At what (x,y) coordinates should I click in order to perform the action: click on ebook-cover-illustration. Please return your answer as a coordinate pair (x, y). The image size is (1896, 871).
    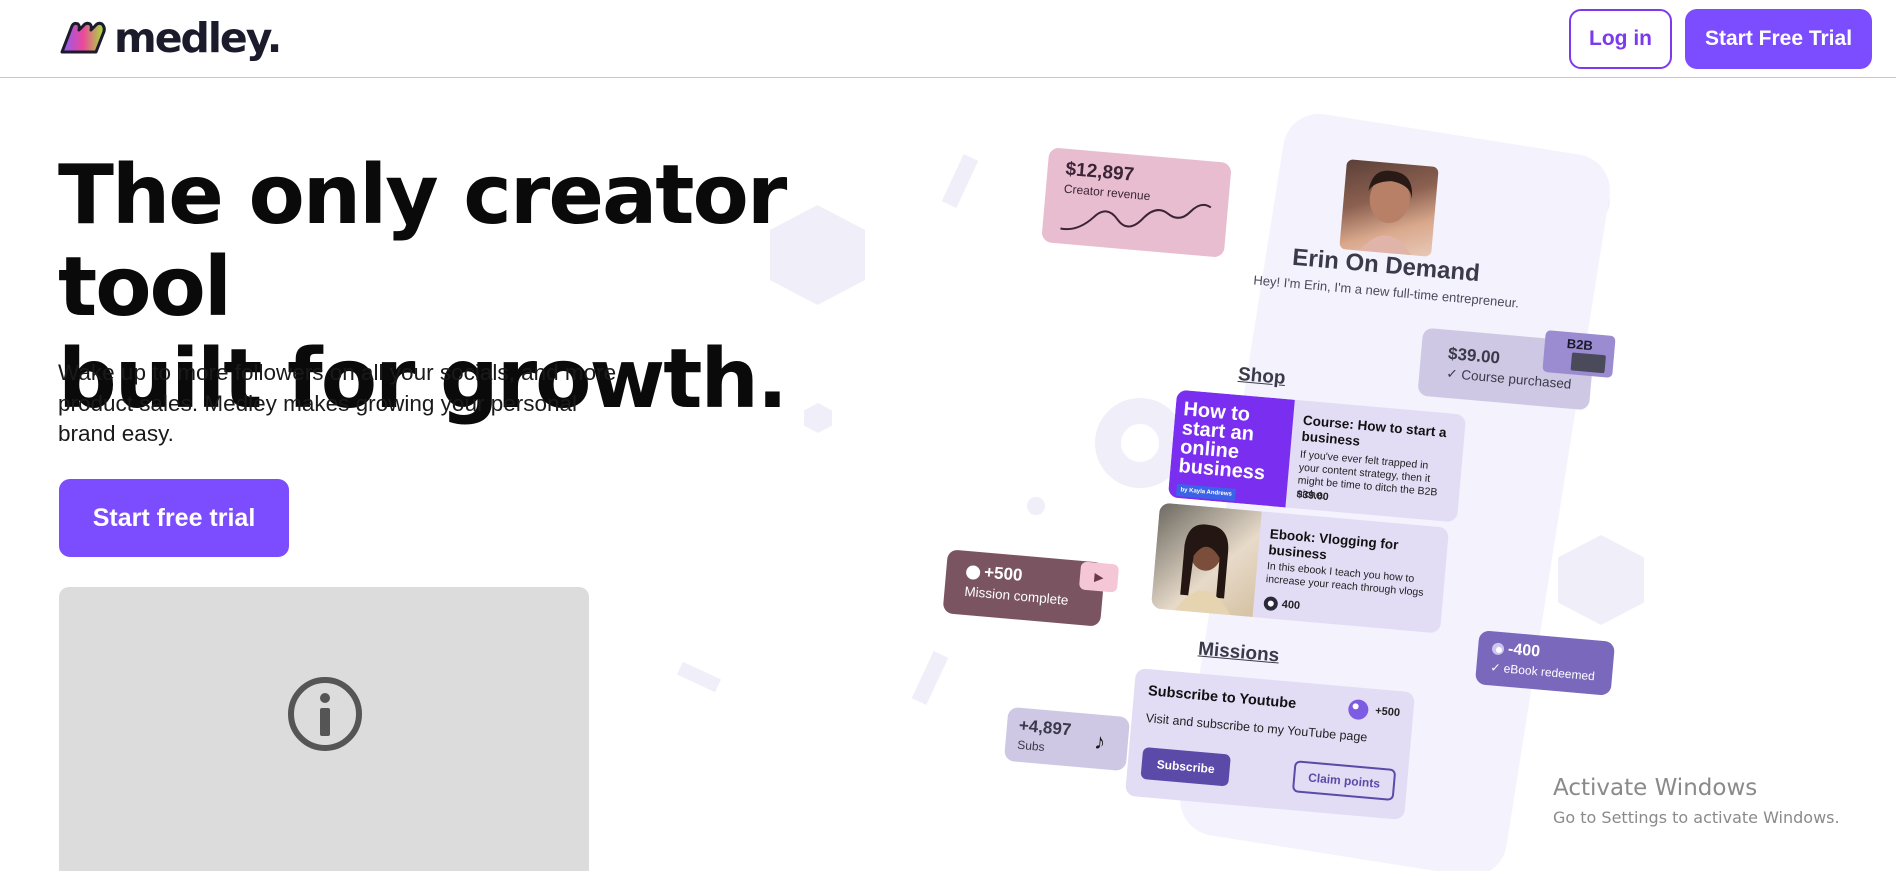
    Looking at the image, I should click on (1202, 570).